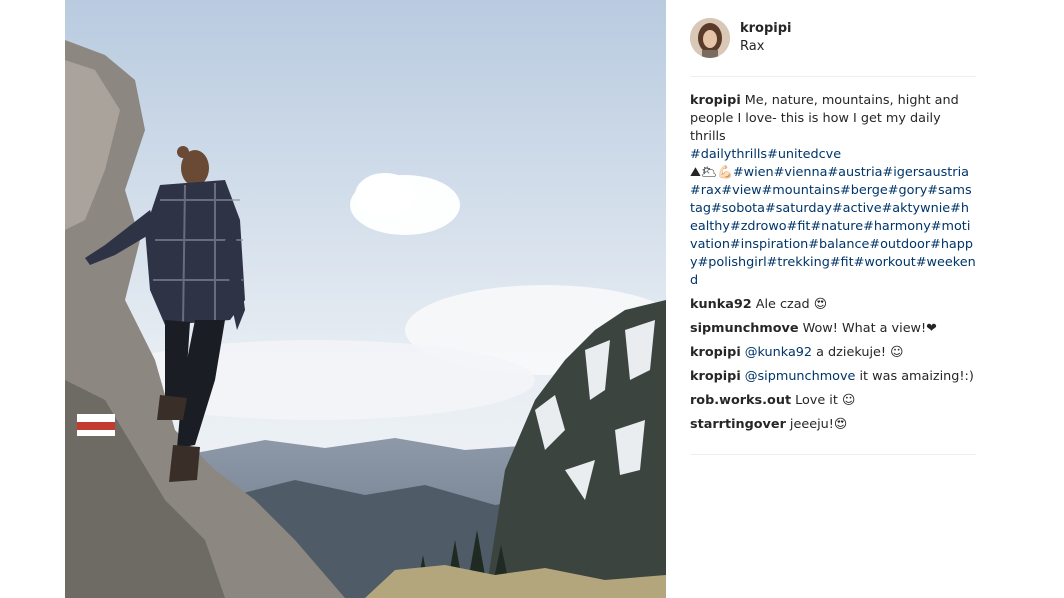 This screenshot has width=1064, height=598. I want to click on comment-text: jeeeju!😍, so click(818, 424).